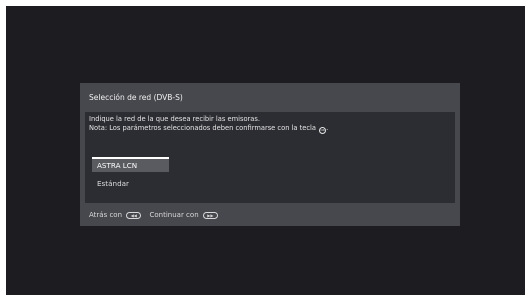 The image size is (532, 301). What do you see at coordinates (130, 183) in the screenshot?
I see `option-estandar: Estándar` at bounding box center [130, 183].